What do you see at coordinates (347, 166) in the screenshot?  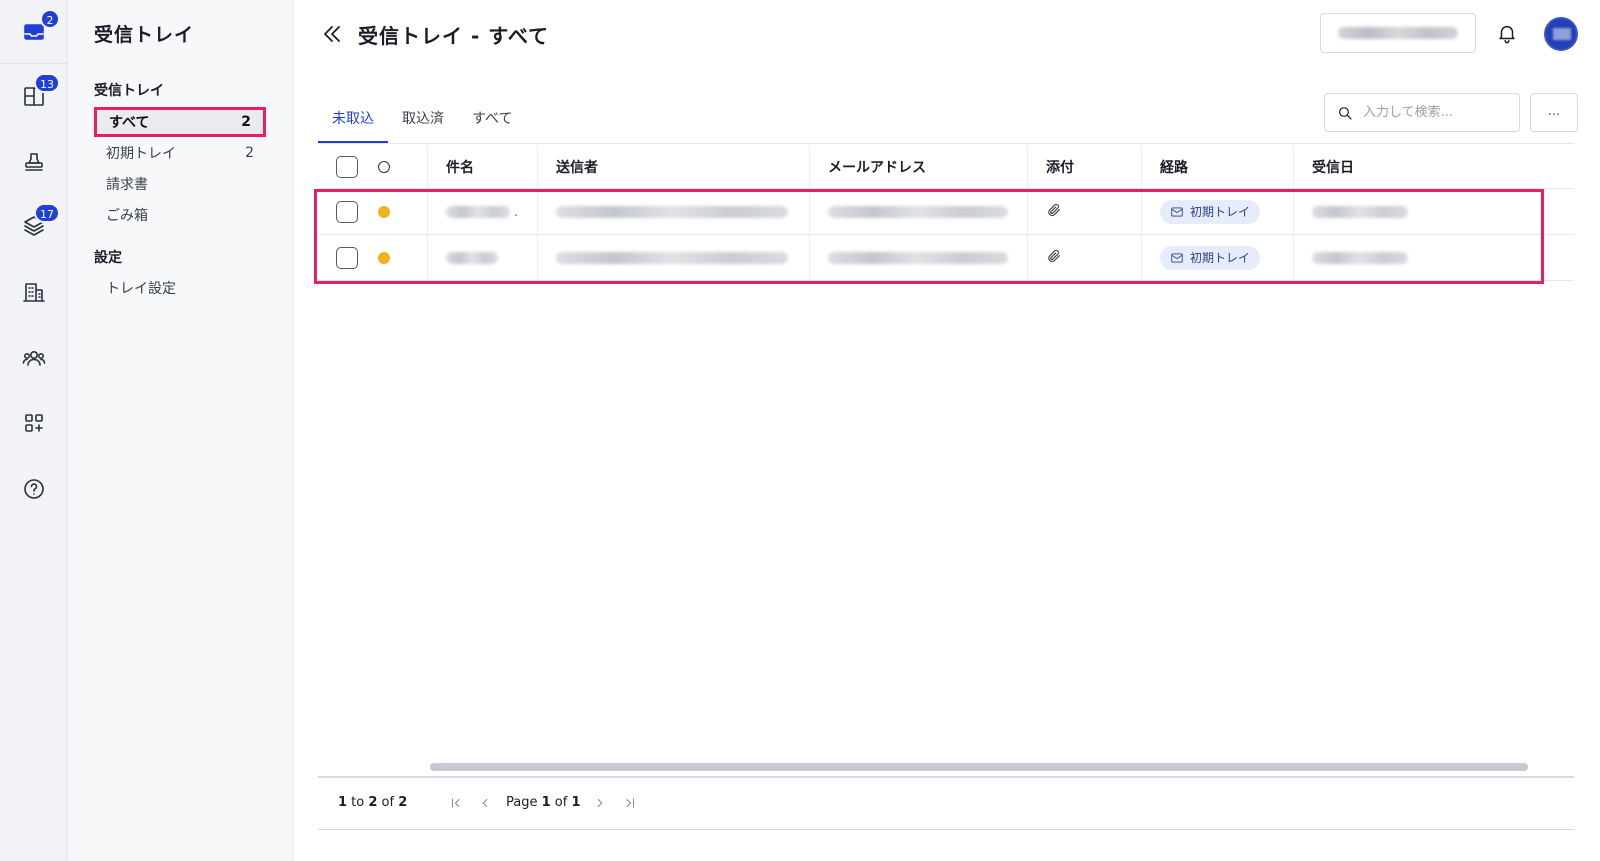 I see `select-all-checkbox` at bounding box center [347, 166].